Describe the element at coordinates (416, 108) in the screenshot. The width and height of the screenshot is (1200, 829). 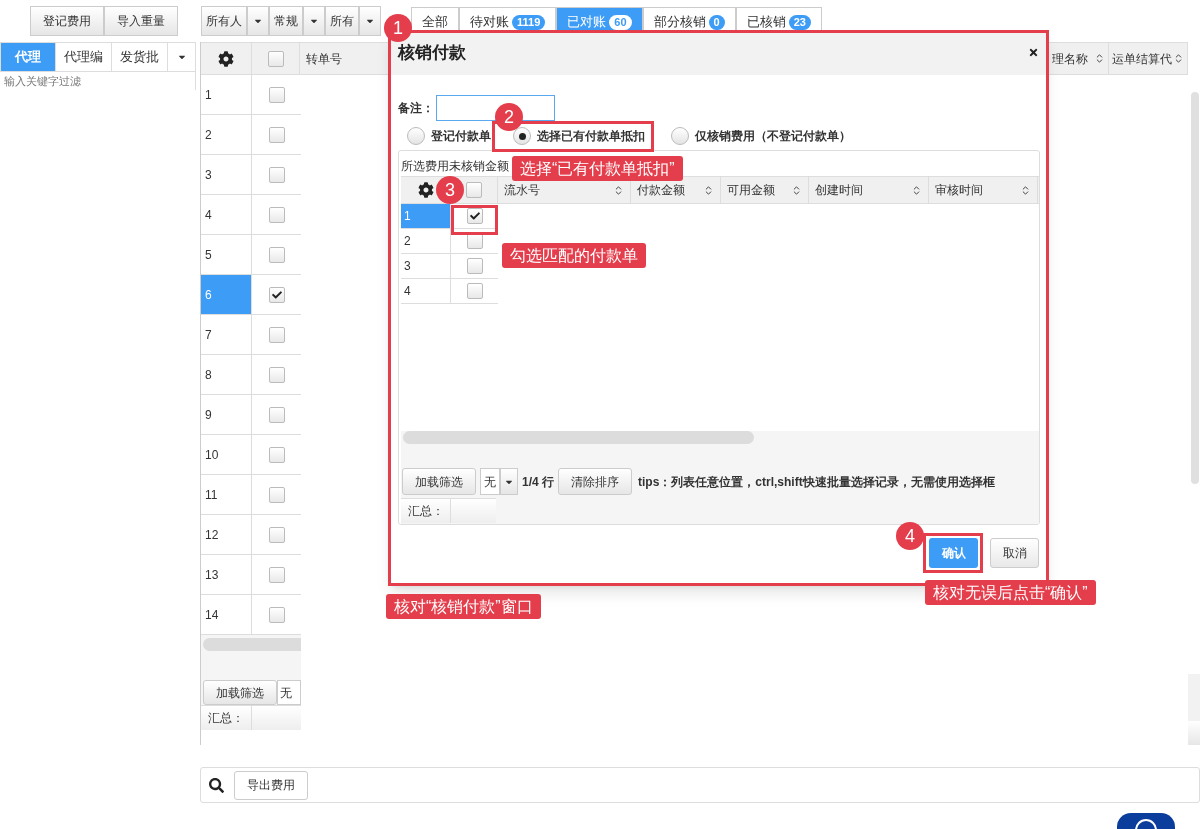
I see `remark-label: 备注：` at that location.